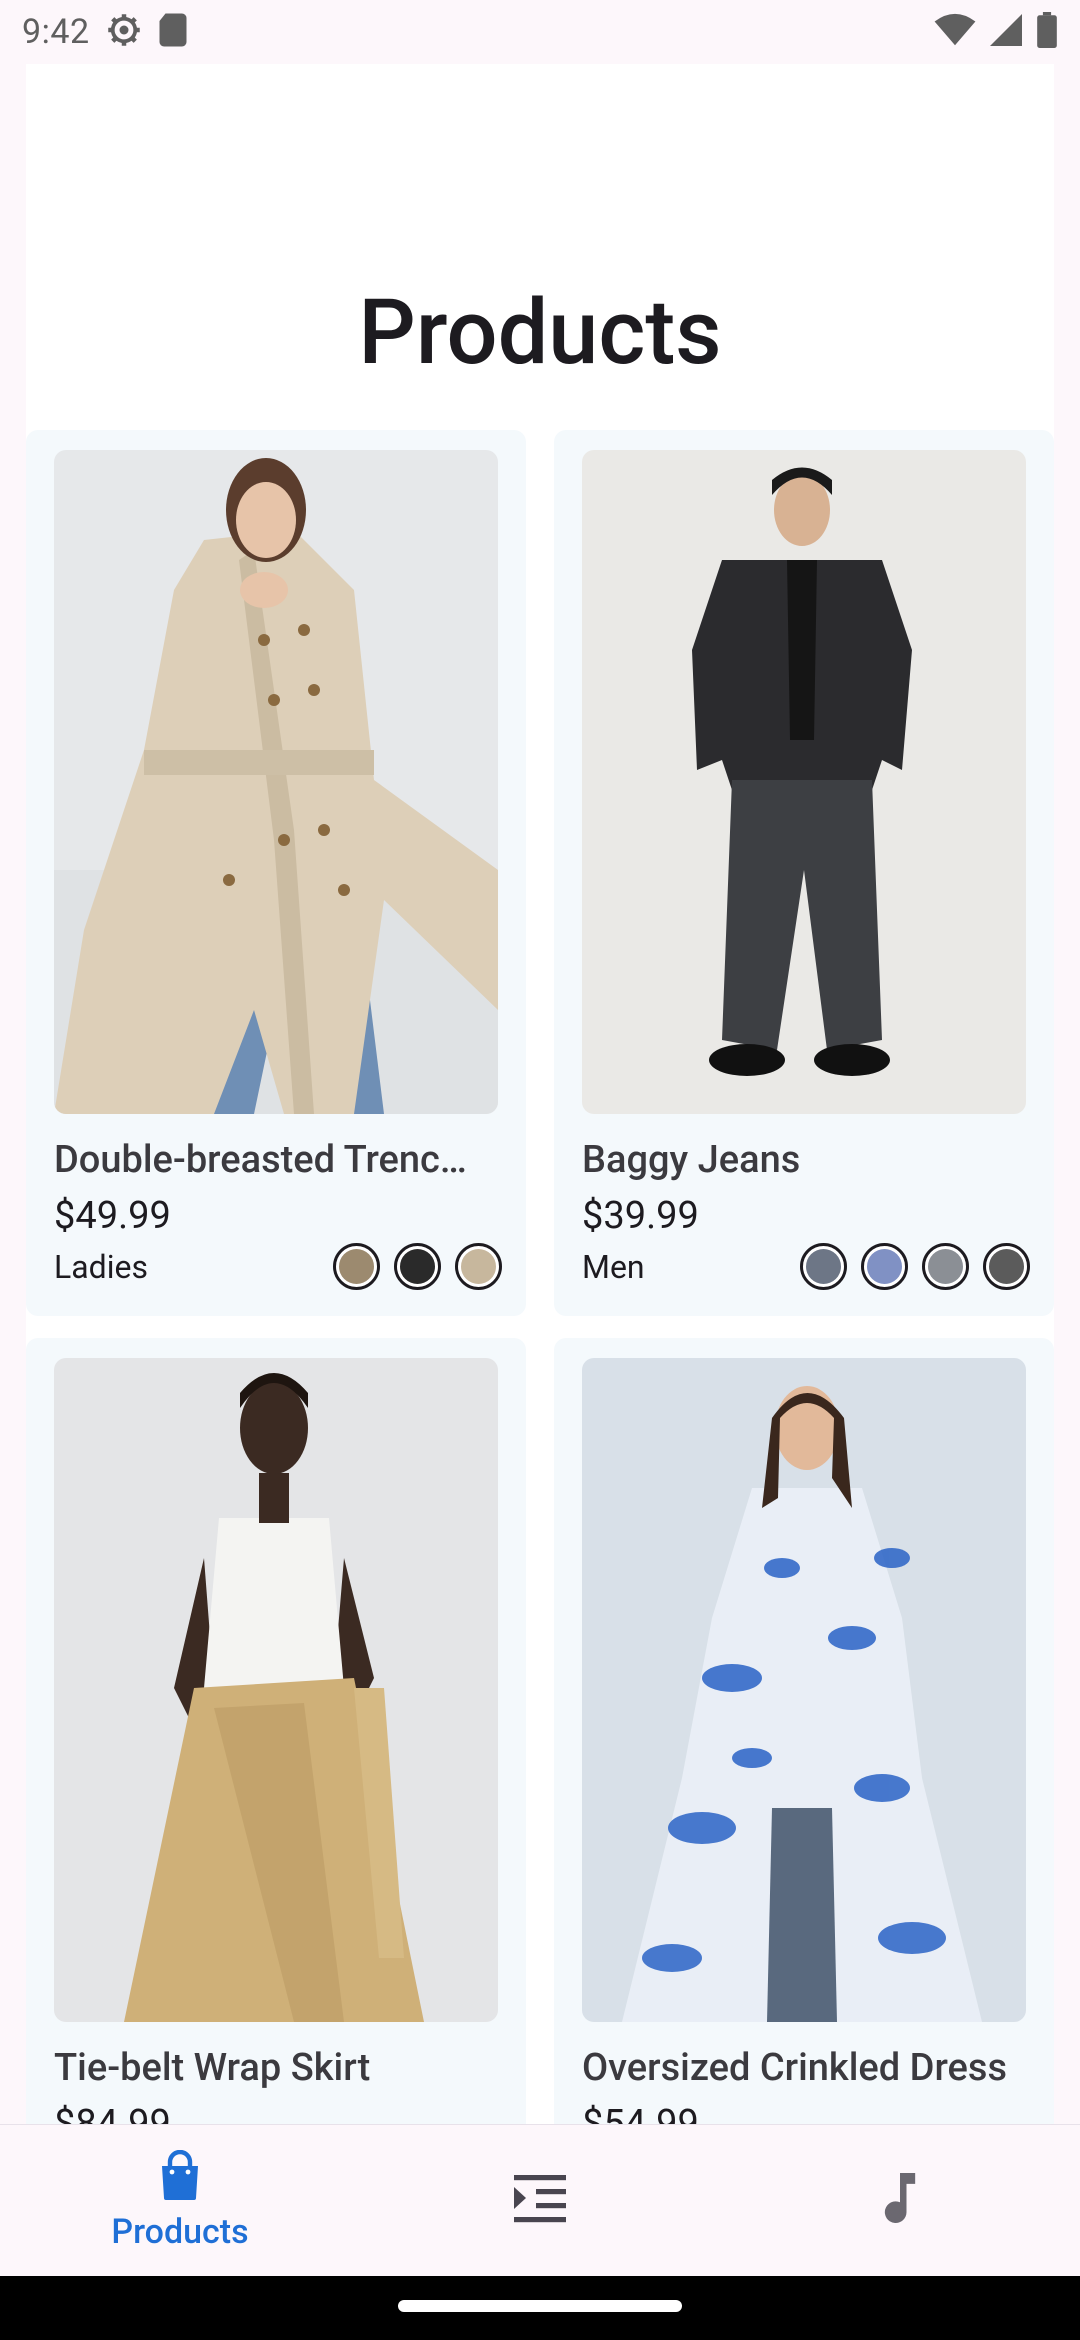 The height and width of the screenshot is (2340, 1080). I want to click on product-price: $84.99, so click(112, 2113).